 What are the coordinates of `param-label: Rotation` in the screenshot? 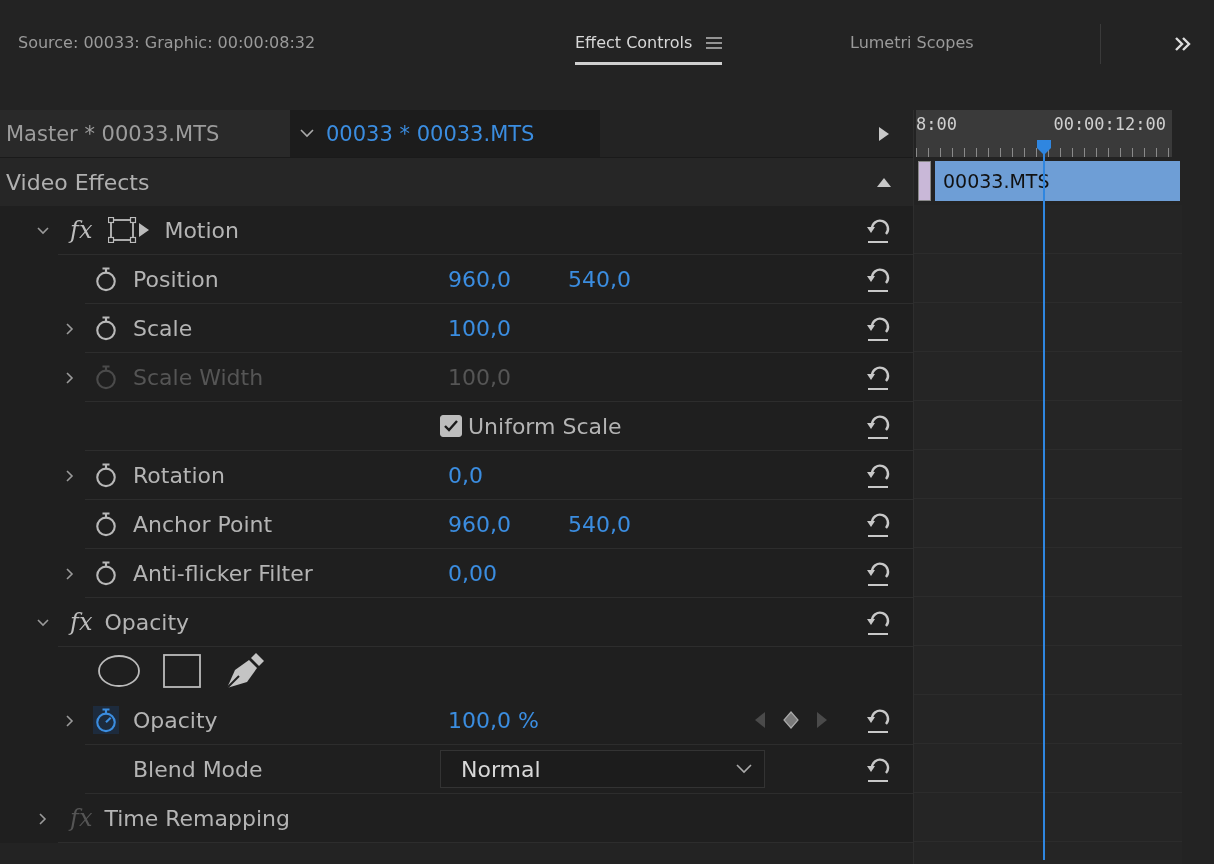 It's located at (179, 475).